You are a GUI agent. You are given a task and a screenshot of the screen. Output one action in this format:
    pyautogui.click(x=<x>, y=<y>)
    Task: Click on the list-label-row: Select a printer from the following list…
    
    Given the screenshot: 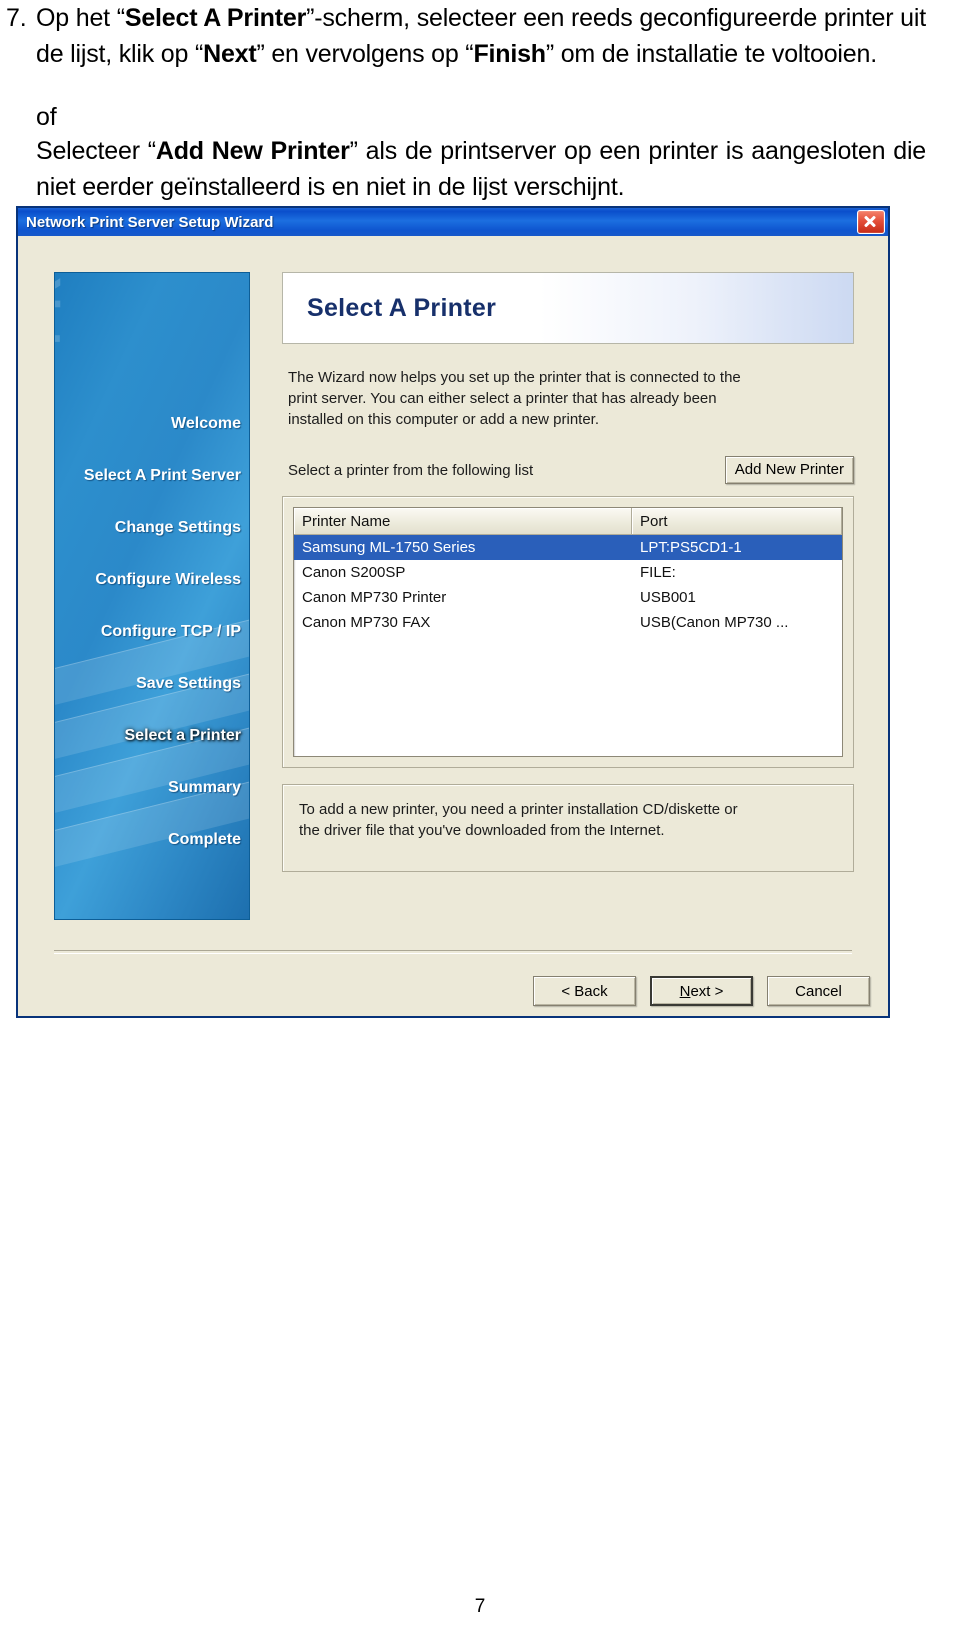 What is the action you would take?
    pyautogui.click(x=568, y=470)
    